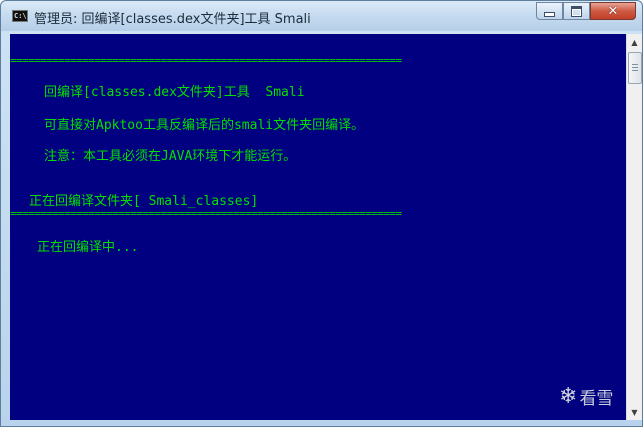  What do you see at coordinates (172, 19) in the screenshot?
I see `window-title: 管理员: 回编译[classes.dex文件夹]工具 Smali` at bounding box center [172, 19].